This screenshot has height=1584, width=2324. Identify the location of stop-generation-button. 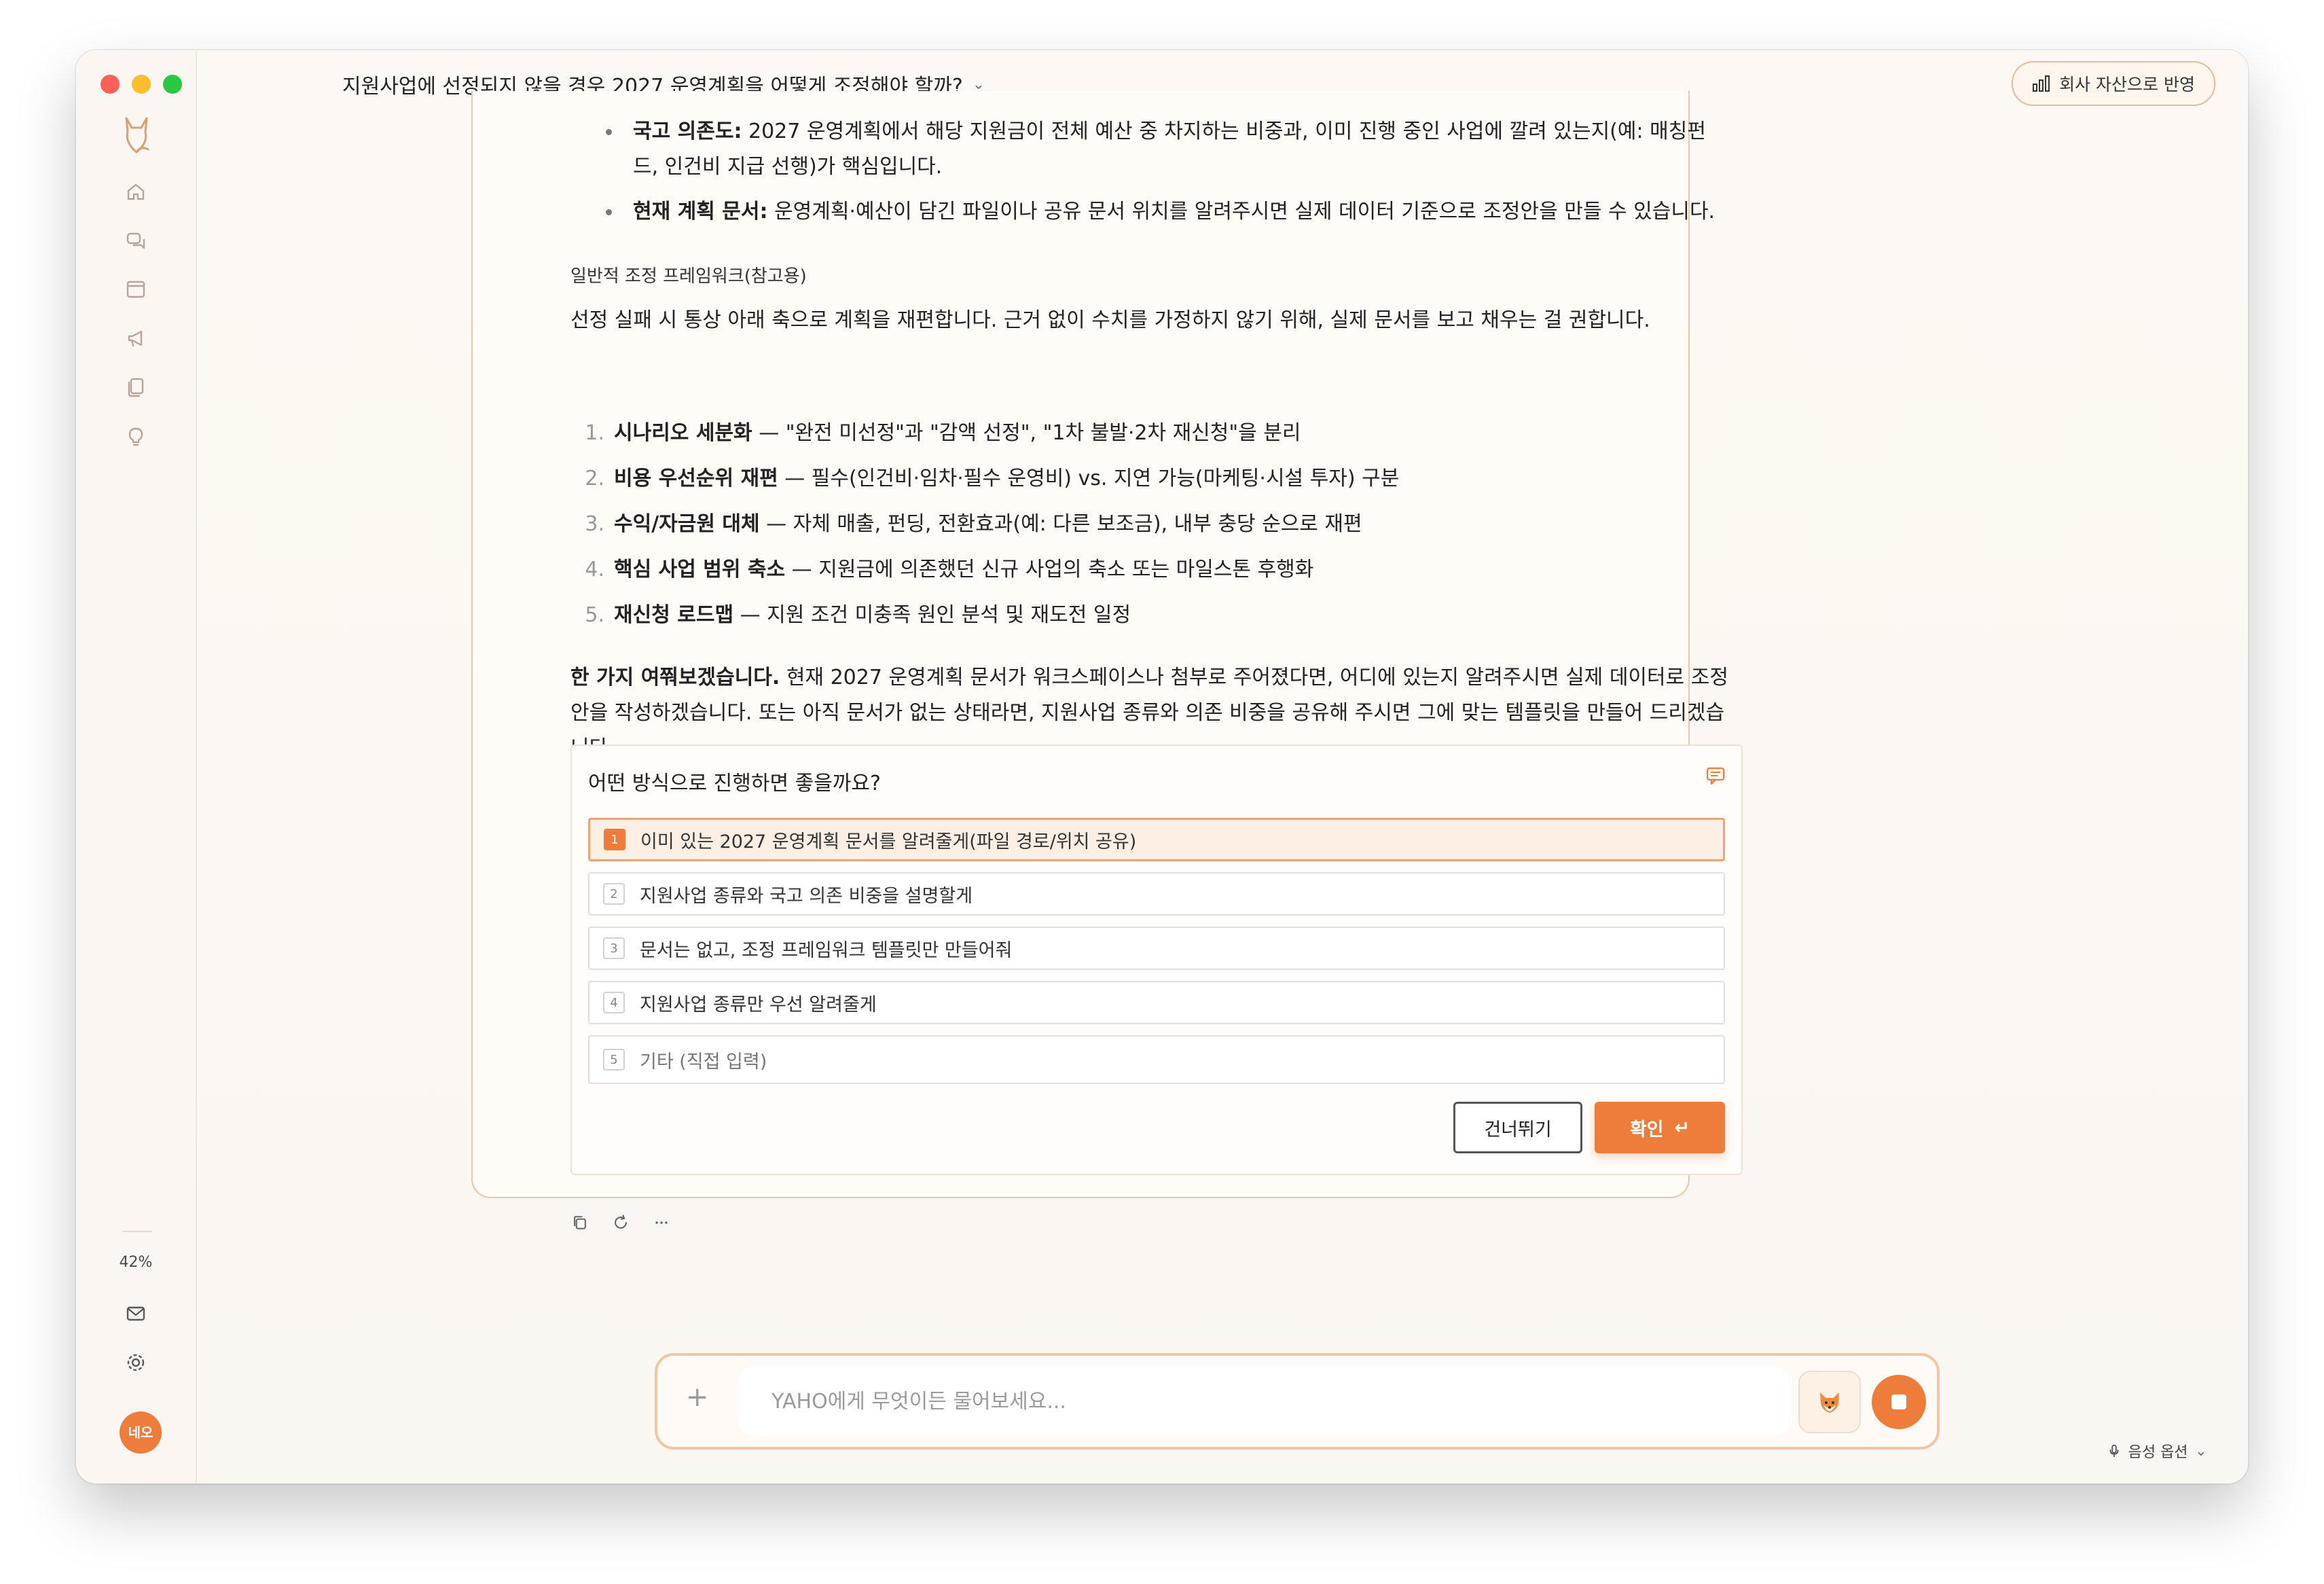
(1899, 1402).